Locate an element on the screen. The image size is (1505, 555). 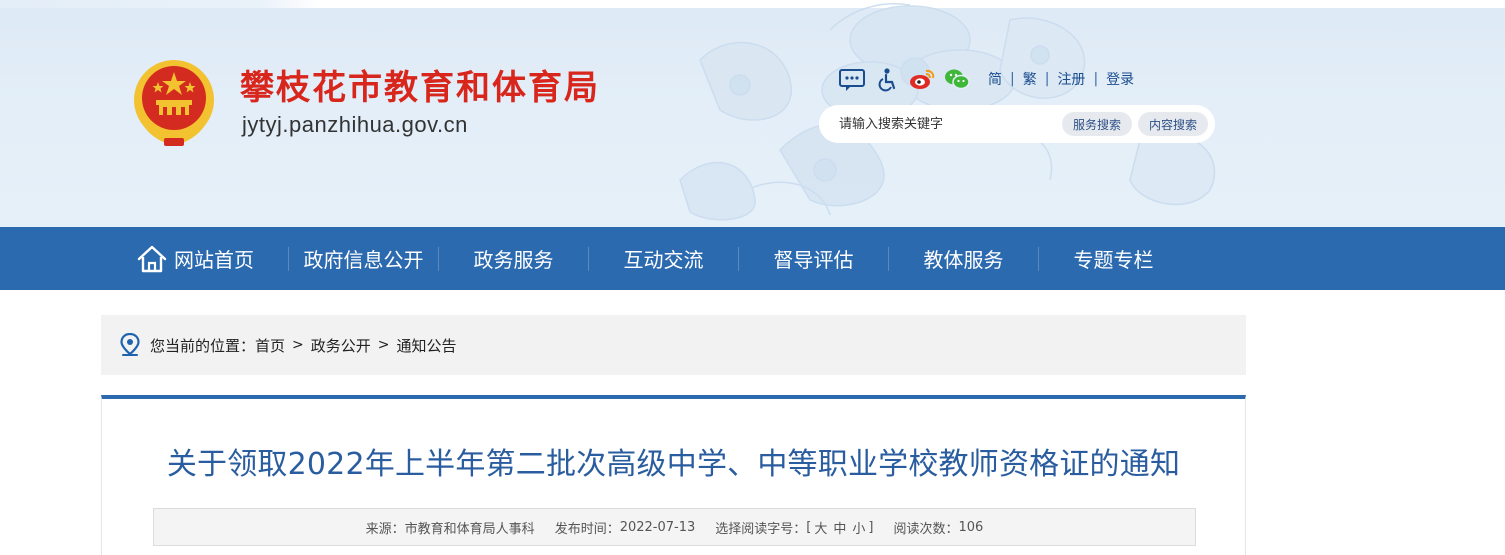
breadcrumb-prefix: 您当前的位置： is located at coordinates (203, 345).